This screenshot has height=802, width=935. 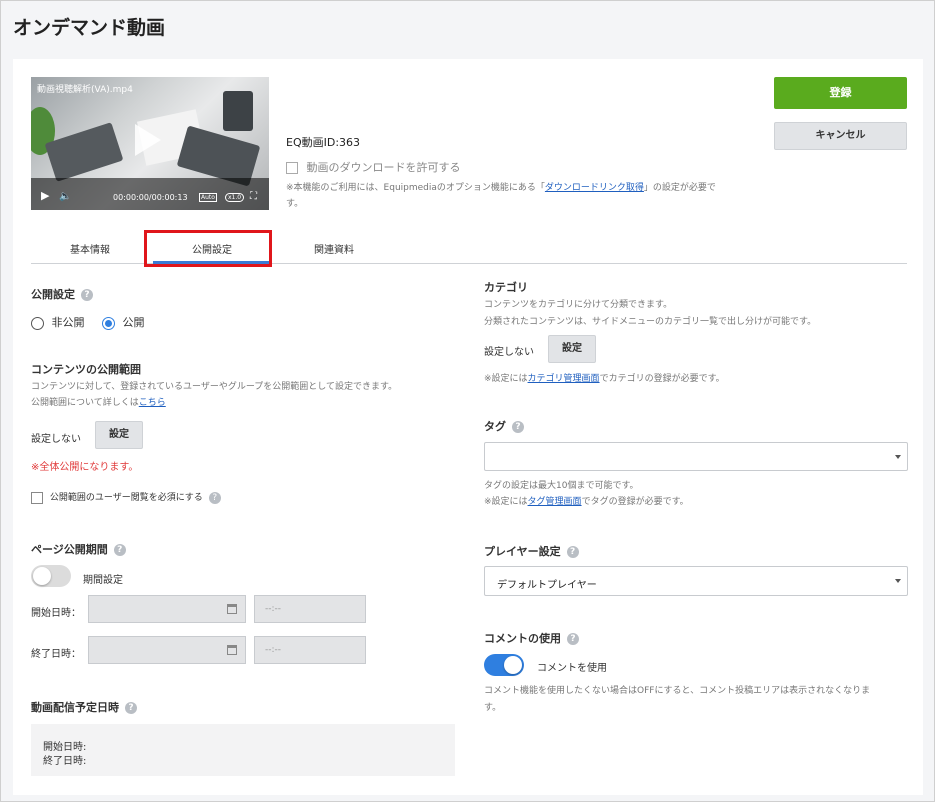 What do you see at coordinates (78, 549) in the screenshot?
I see `period-heading: ページ公開期間?` at bounding box center [78, 549].